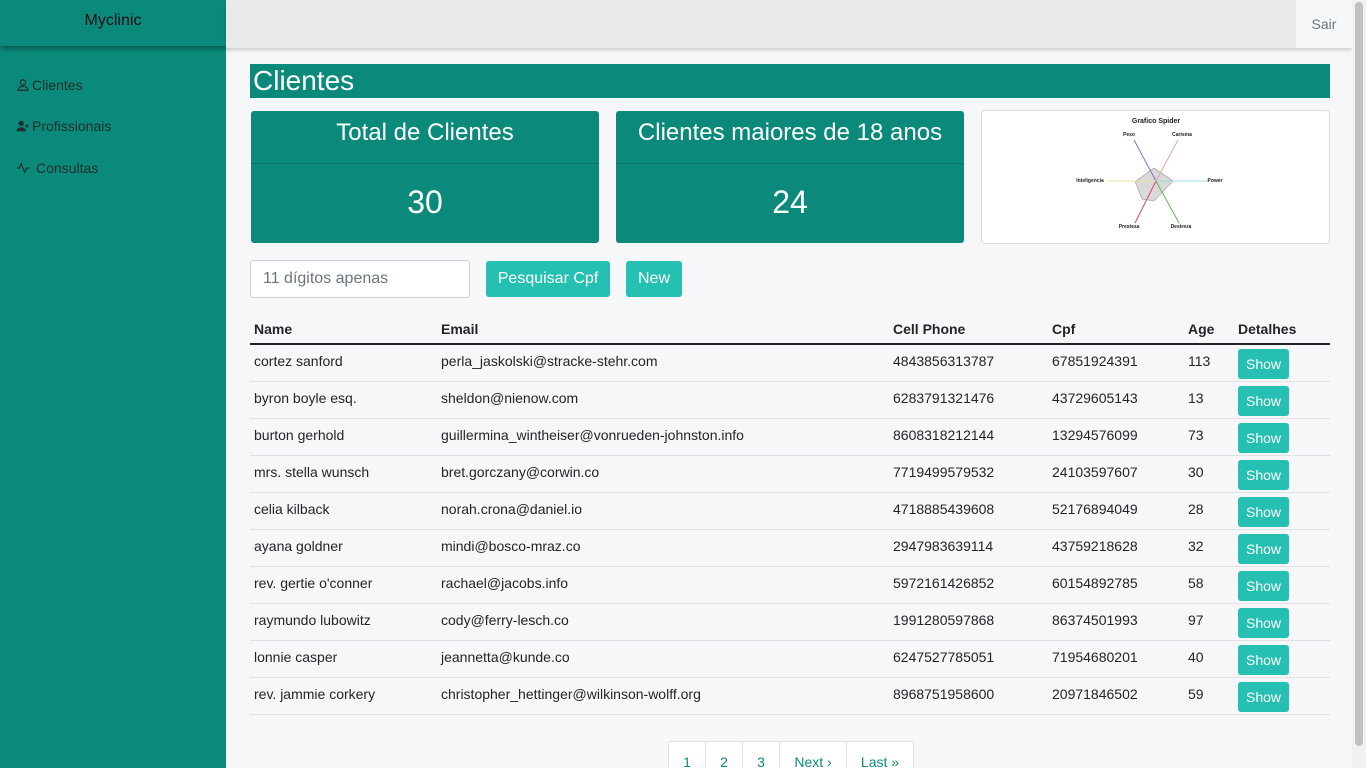 The width and height of the screenshot is (1366, 768). Describe the element at coordinates (663, 622) in the screenshot. I see `client-email: cody@ferry-lesch.co` at that location.